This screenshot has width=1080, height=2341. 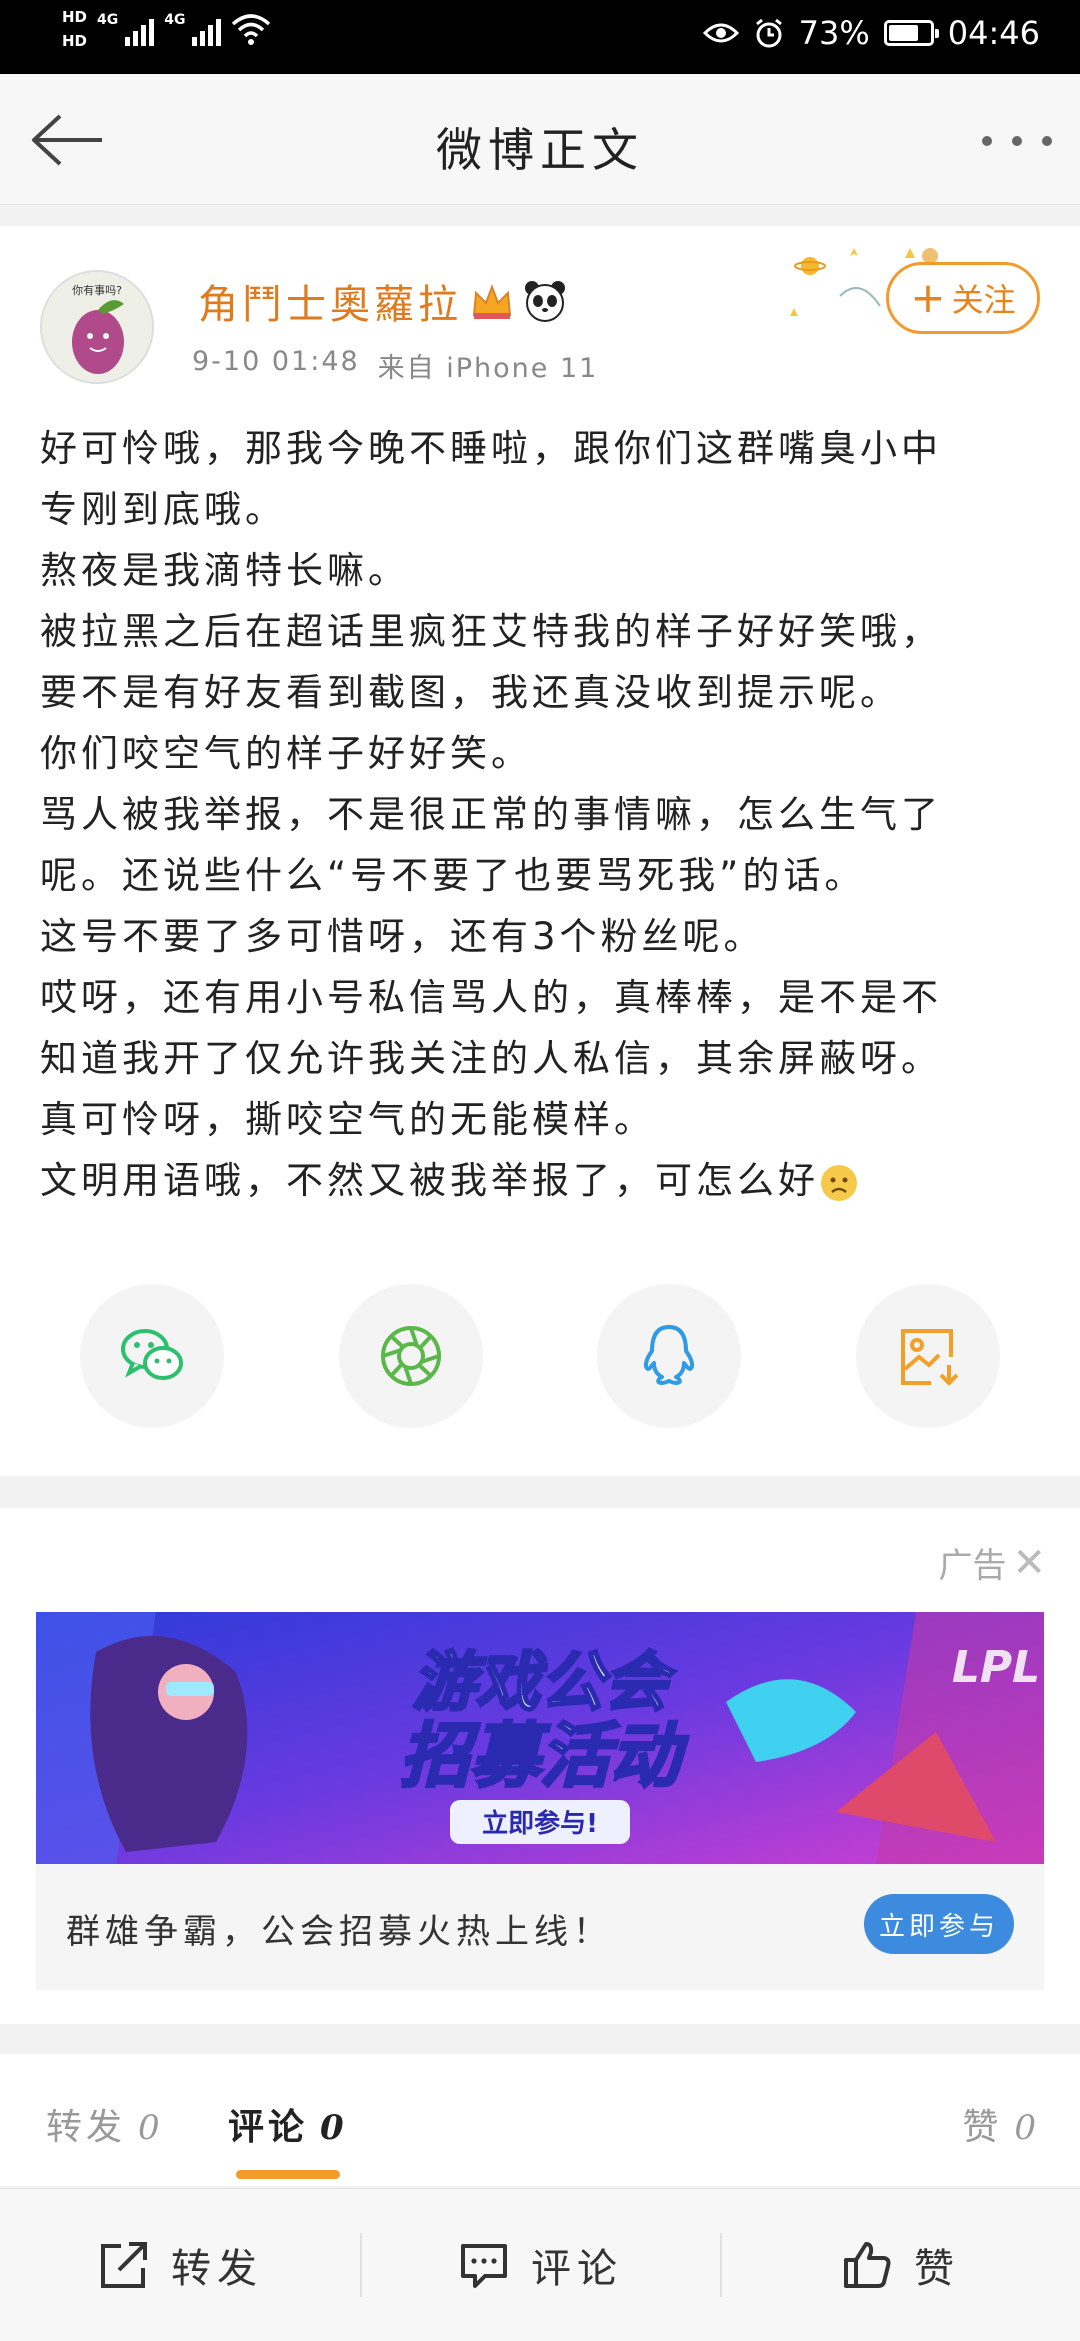 What do you see at coordinates (982, 2127) in the screenshot?
I see `tab-likes-label: 赞` at bounding box center [982, 2127].